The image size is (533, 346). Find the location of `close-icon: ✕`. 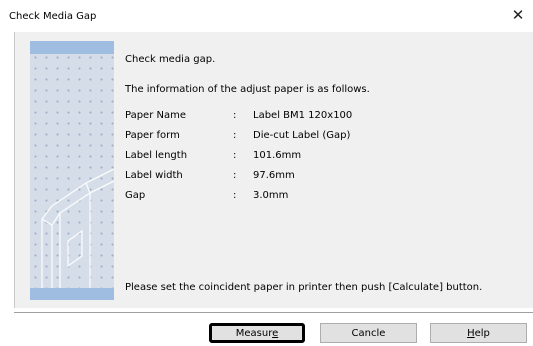

close-icon: ✕ is located at coordinates (518, 15).